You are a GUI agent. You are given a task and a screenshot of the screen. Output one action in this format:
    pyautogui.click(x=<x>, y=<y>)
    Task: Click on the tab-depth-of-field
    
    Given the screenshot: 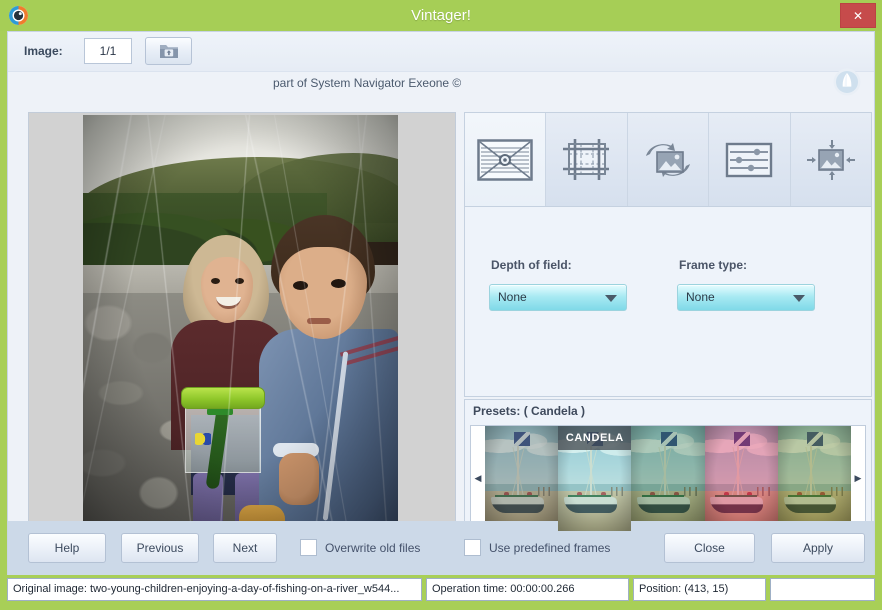 What is the action you would take?
    pyautogui.click(x=506, y=159)
    